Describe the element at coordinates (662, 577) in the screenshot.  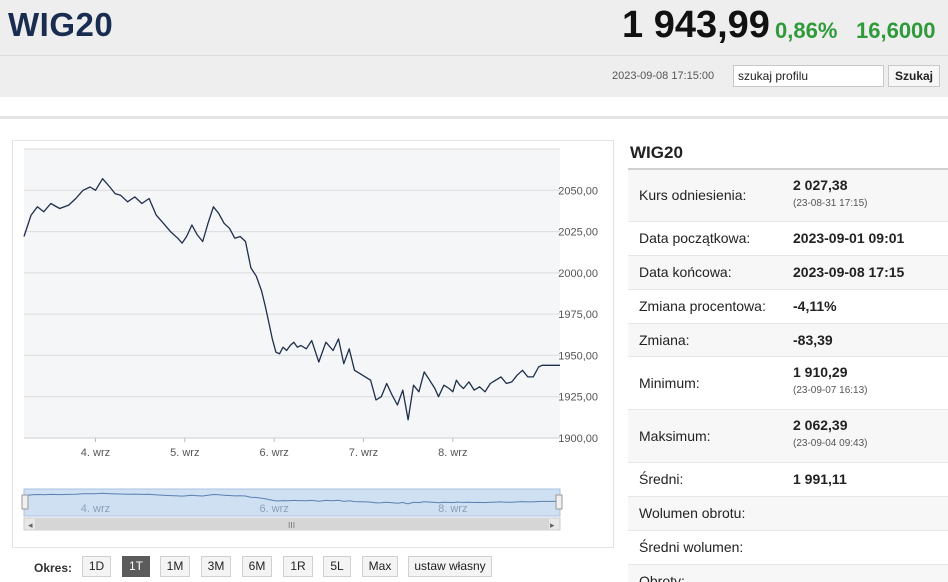
I see `stats-label: Obroty:` at that location.